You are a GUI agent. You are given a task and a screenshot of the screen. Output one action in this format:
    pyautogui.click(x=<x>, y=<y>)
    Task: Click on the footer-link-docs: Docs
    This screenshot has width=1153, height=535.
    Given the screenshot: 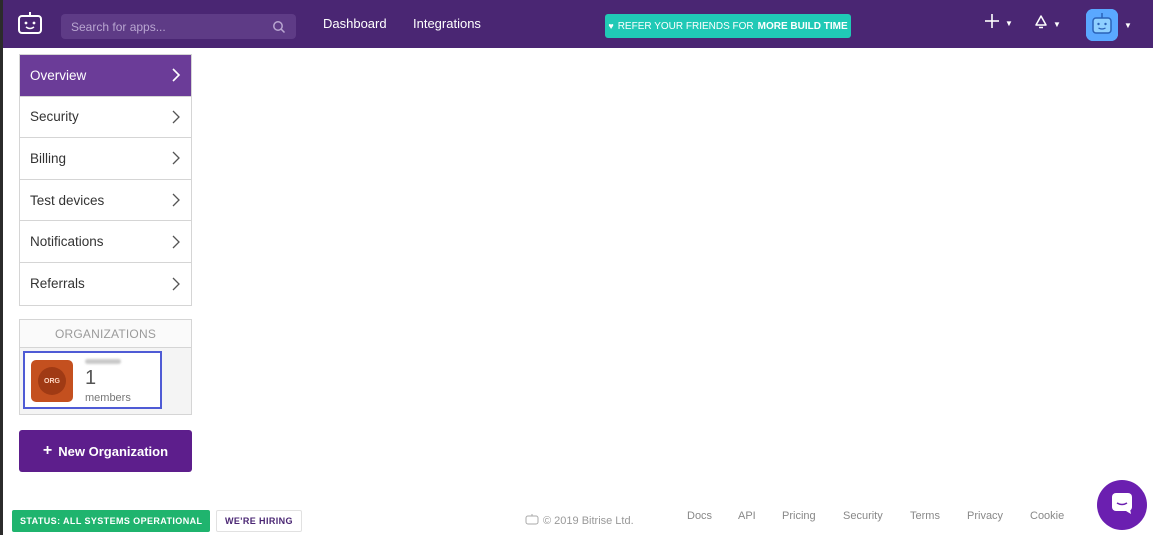 What is the action you would take?
    pyautogui.click(x=699, y=516)
    